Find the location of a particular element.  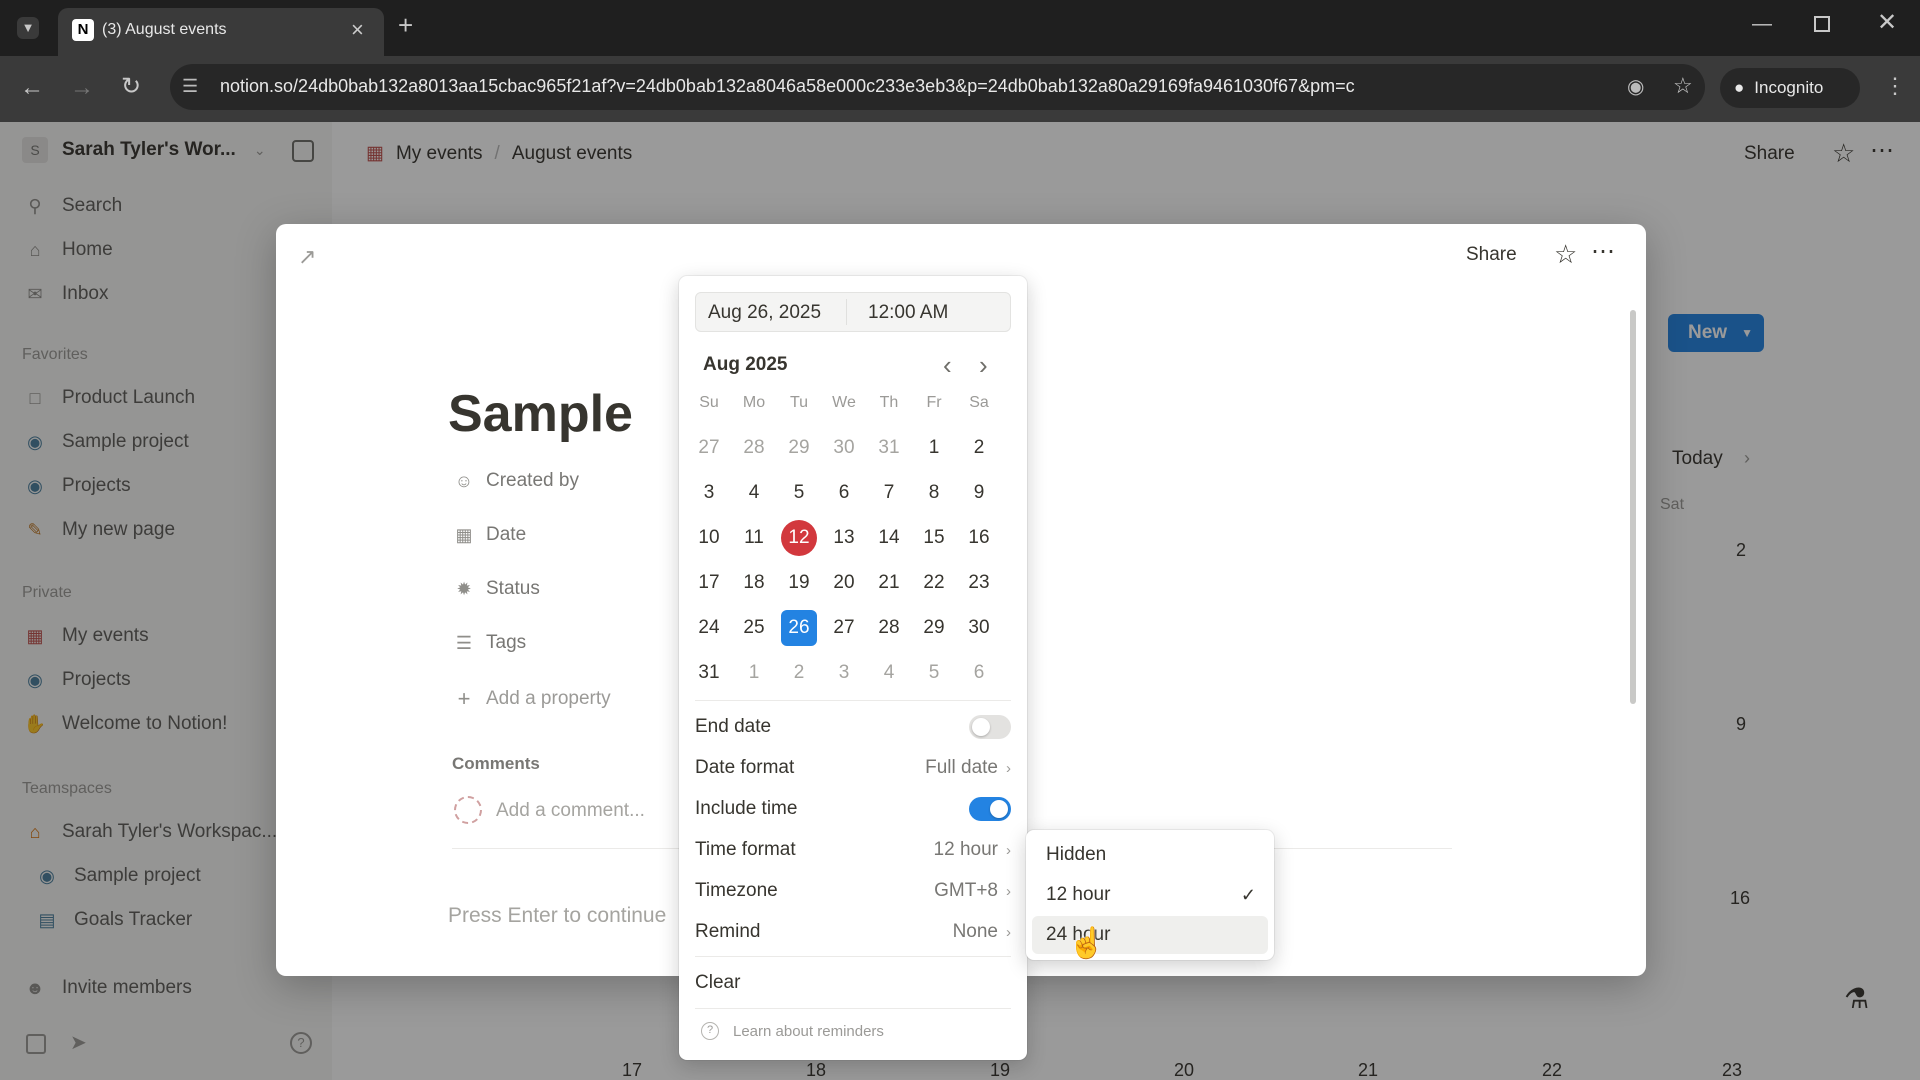

body-placeholder: Press Enter to continue is located at coordinates (557, 916).